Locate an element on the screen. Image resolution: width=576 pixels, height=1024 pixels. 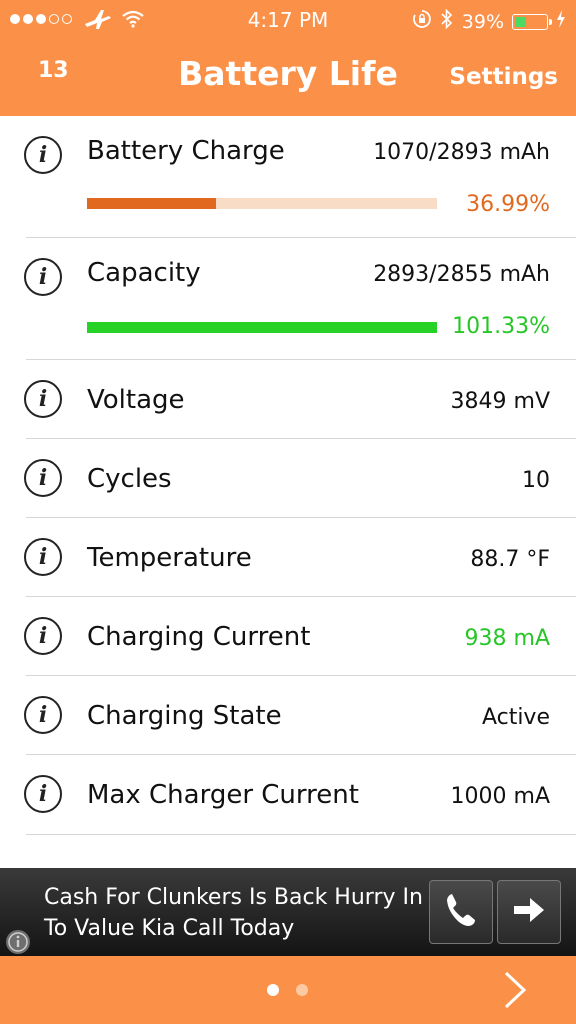
arrow-right-icon is located at coordinates (529, 912).